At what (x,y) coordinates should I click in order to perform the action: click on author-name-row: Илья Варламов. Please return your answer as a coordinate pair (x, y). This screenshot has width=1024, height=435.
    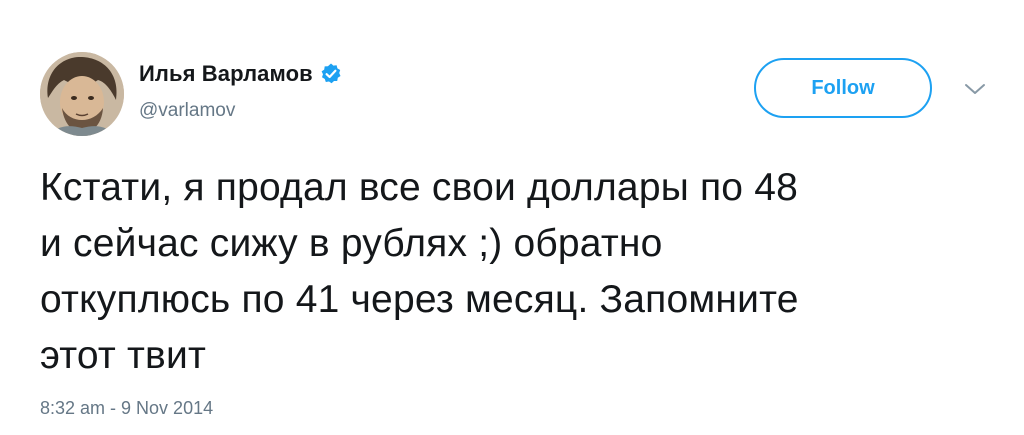
    Looking at the image, I should click on (241, 74).